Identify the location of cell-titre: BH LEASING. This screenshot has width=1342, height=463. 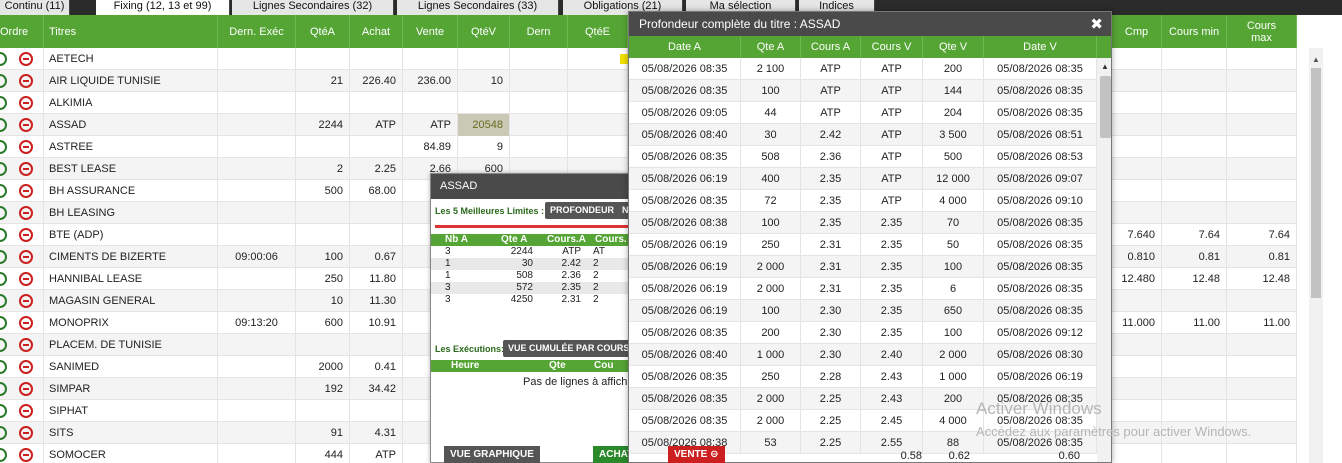
(131, 213).